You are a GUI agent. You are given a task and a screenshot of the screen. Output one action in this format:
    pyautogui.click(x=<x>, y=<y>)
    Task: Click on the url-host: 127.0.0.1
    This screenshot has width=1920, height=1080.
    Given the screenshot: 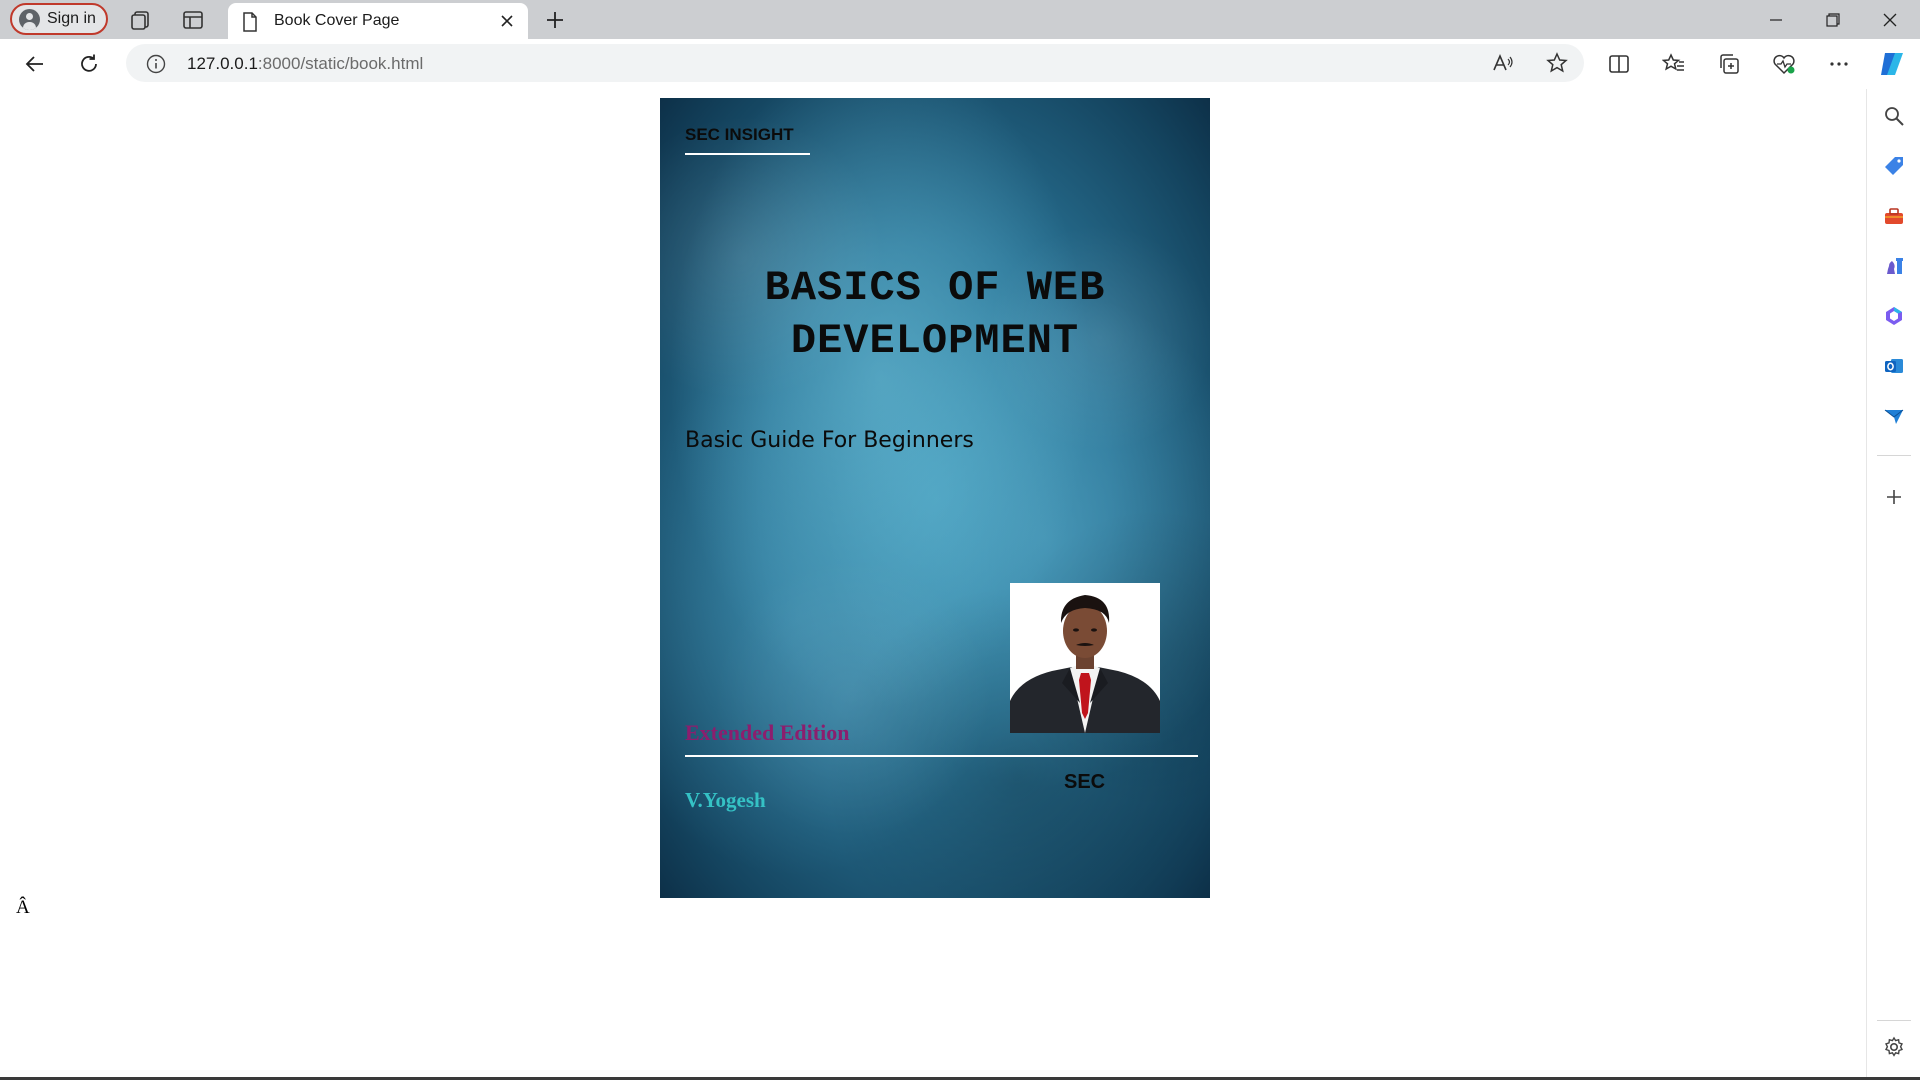 What is the action you would take?
    pyautogui.click(x=222, y=63)
    